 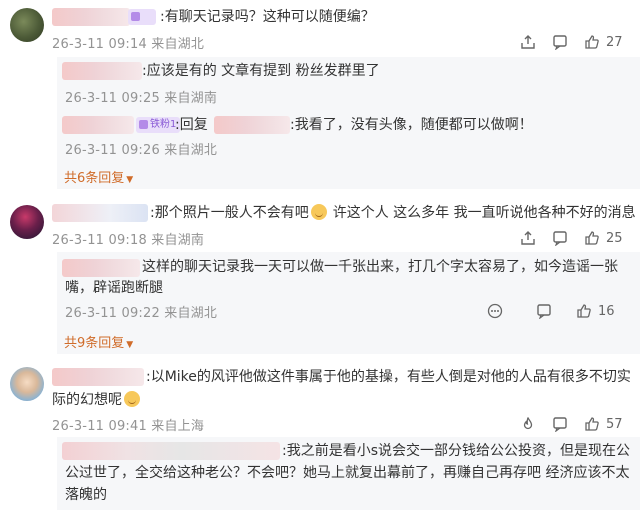 I want to click on reply-prefix: :回复, so click(x=191, y=125).